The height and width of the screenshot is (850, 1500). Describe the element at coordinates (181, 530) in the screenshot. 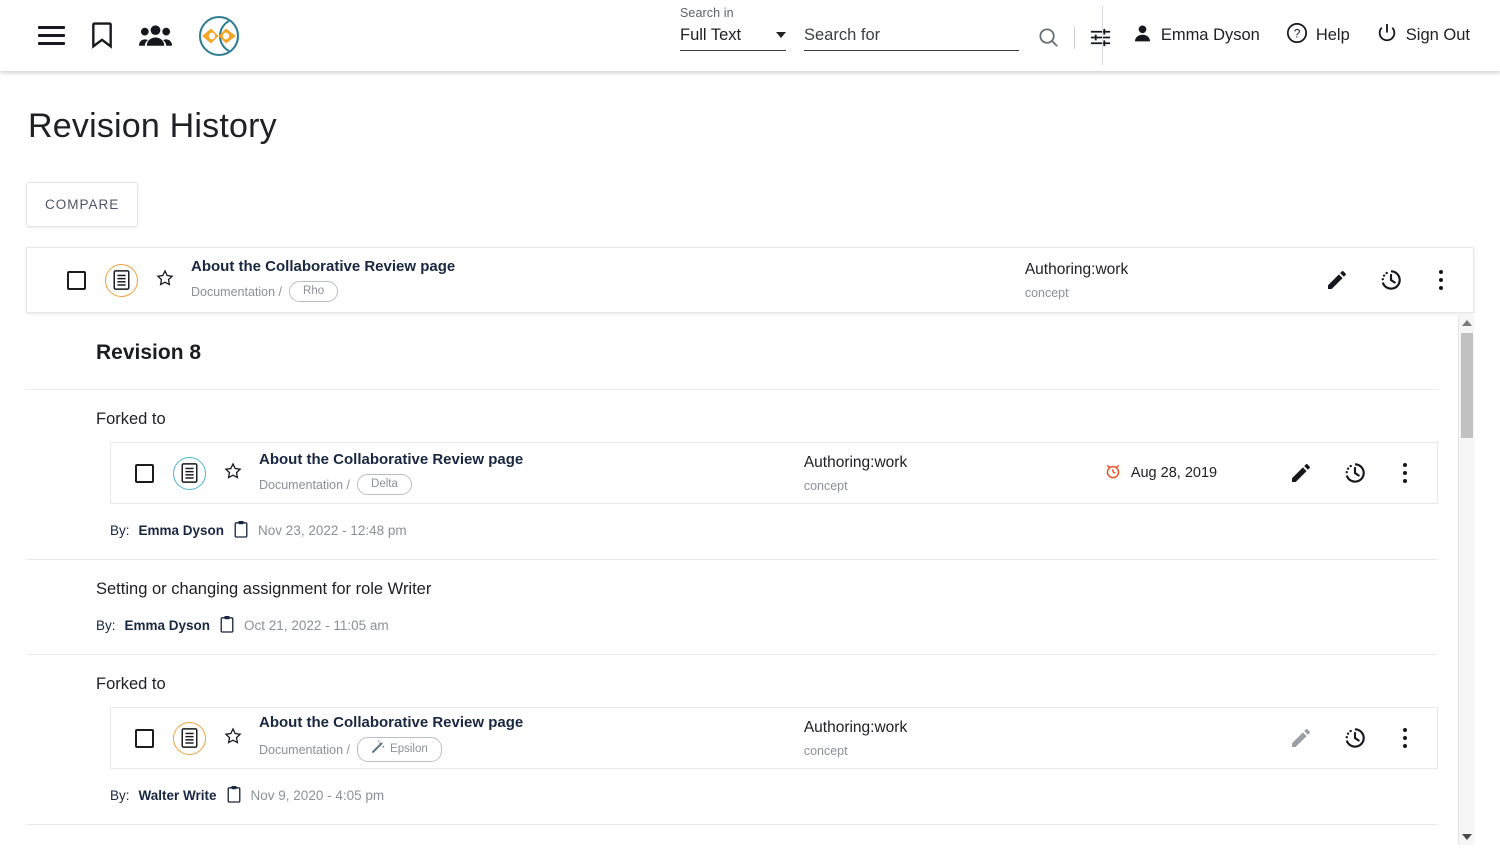

I see `byline-author: Emma Dyson` at that location.